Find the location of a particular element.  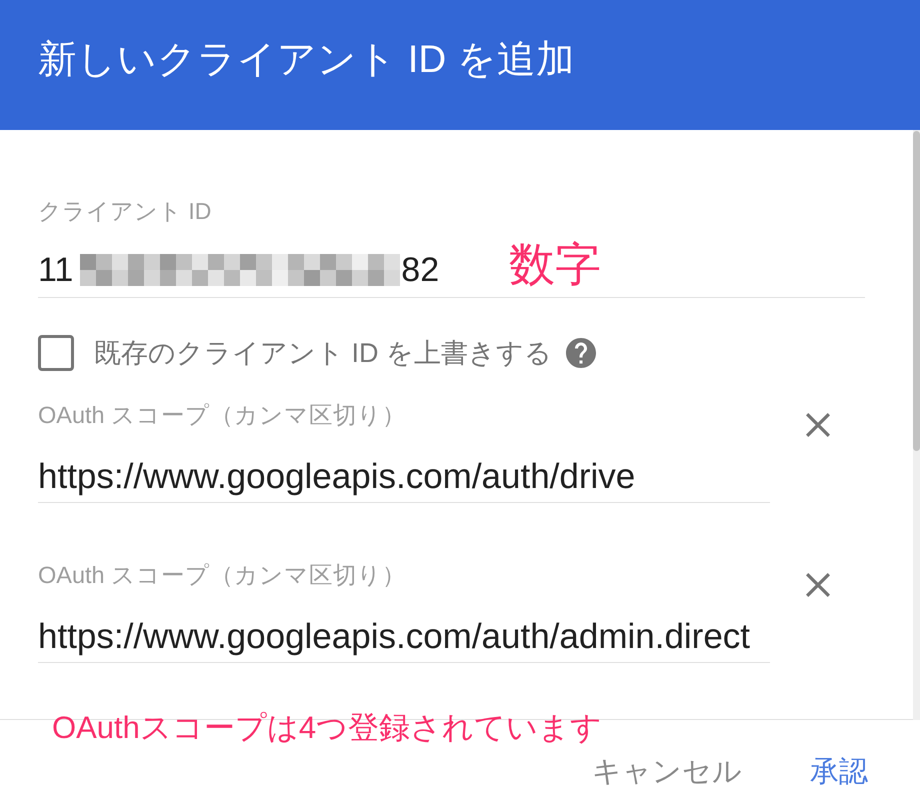

scrollbar-thumb is located at coordinates (916, 291).